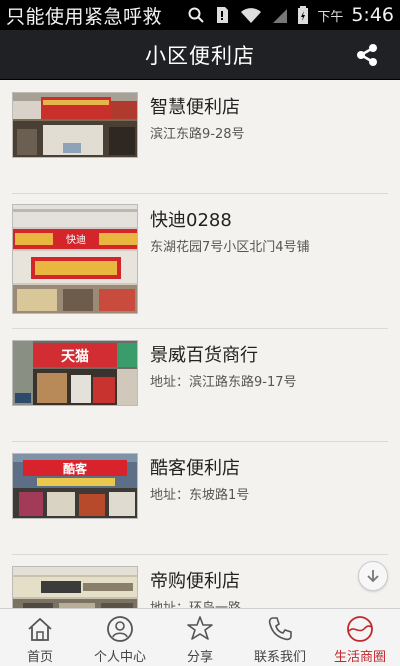 Image resolution: width=400 pixels, height=666 pixels. I want to click on store-name: 酷客便利店, so click(195, 468).